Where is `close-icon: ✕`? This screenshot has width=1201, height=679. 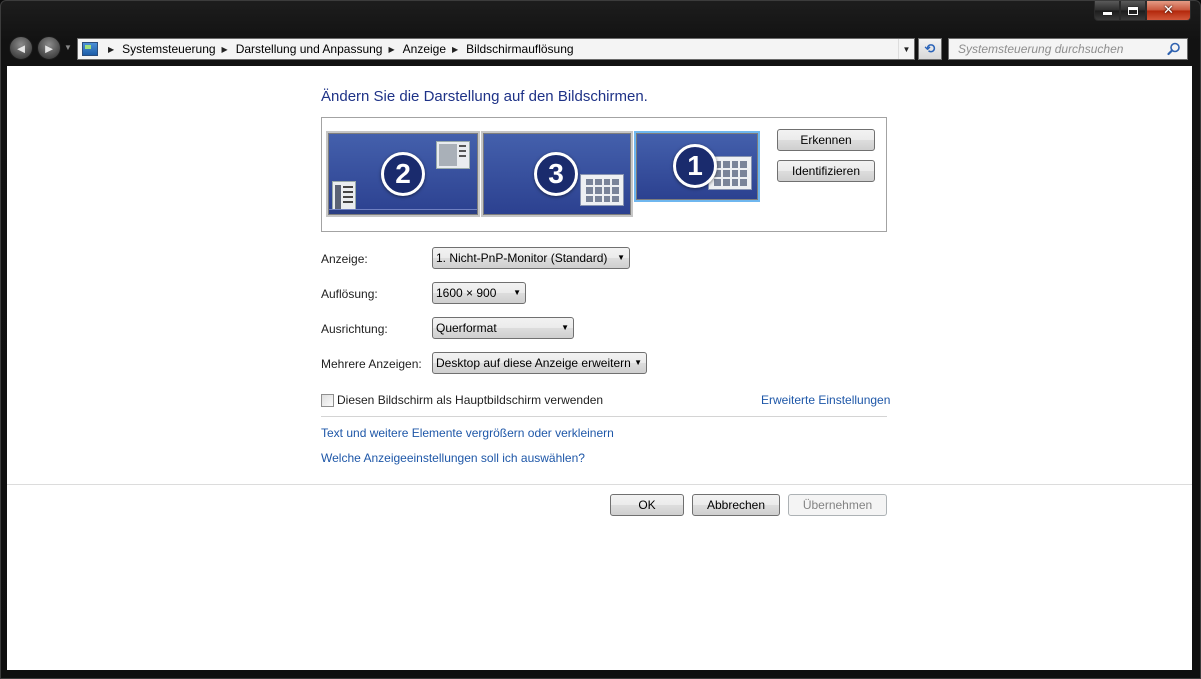
close-icon: ✕ is located at coordinates (1168, 10).